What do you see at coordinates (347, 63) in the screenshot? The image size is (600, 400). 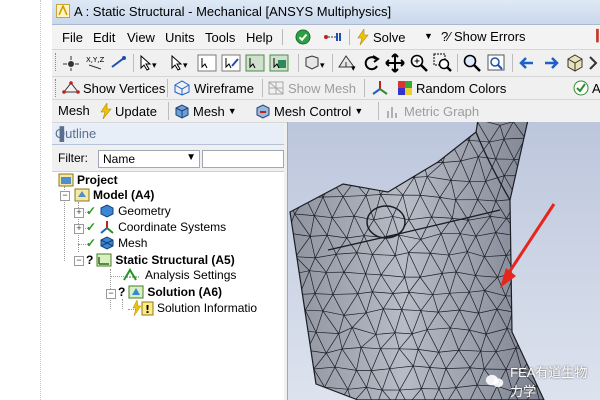 I see `hide-show-icon: ▾` at bounding box center [347, 63].